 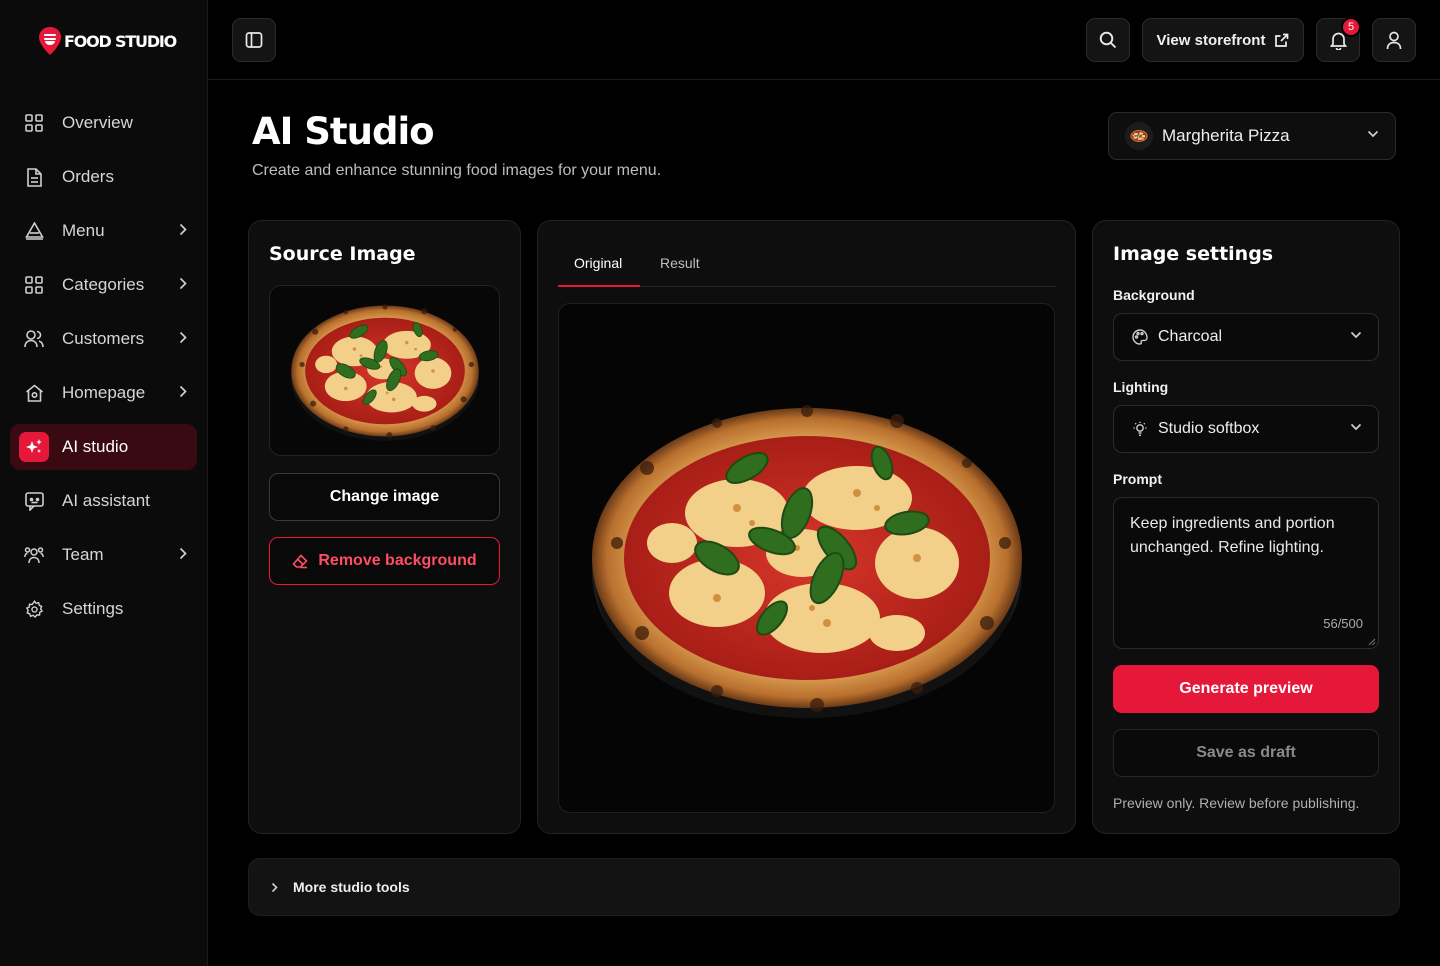 I want to click on sidebar-item-label: Categories, so click(x=103, y=284).